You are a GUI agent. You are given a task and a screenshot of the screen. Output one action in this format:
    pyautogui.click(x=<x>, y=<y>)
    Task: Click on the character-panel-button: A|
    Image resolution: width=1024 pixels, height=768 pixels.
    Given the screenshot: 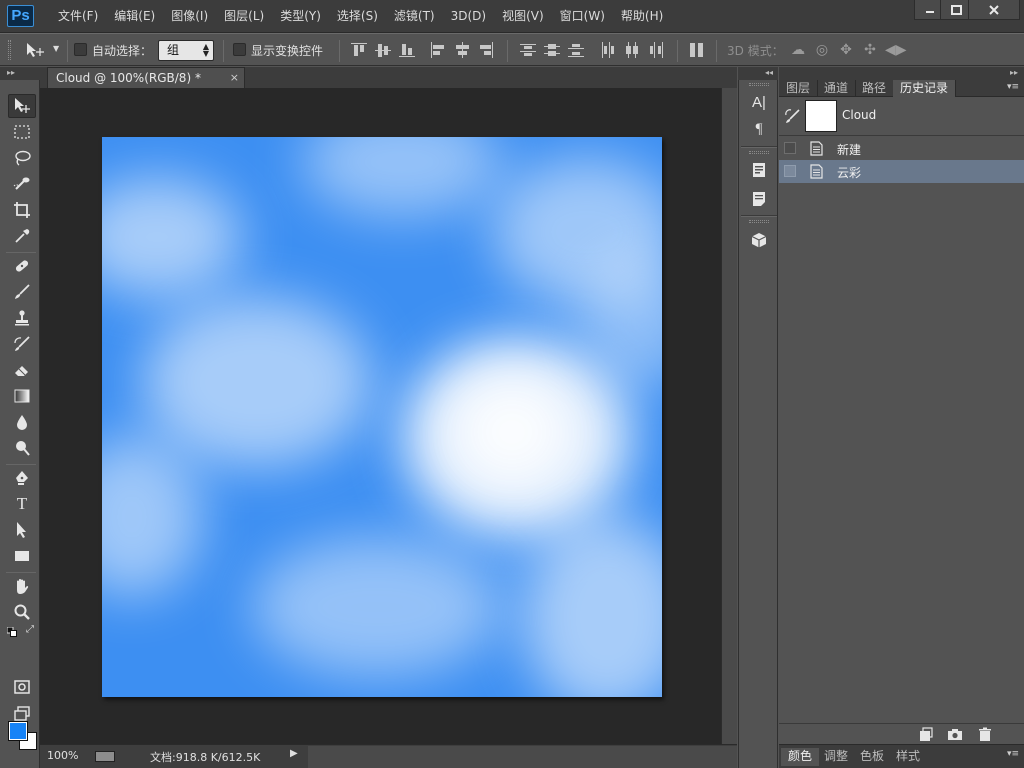 What is the action you would take?
    pyautogui.click(x=759, y=102)
    